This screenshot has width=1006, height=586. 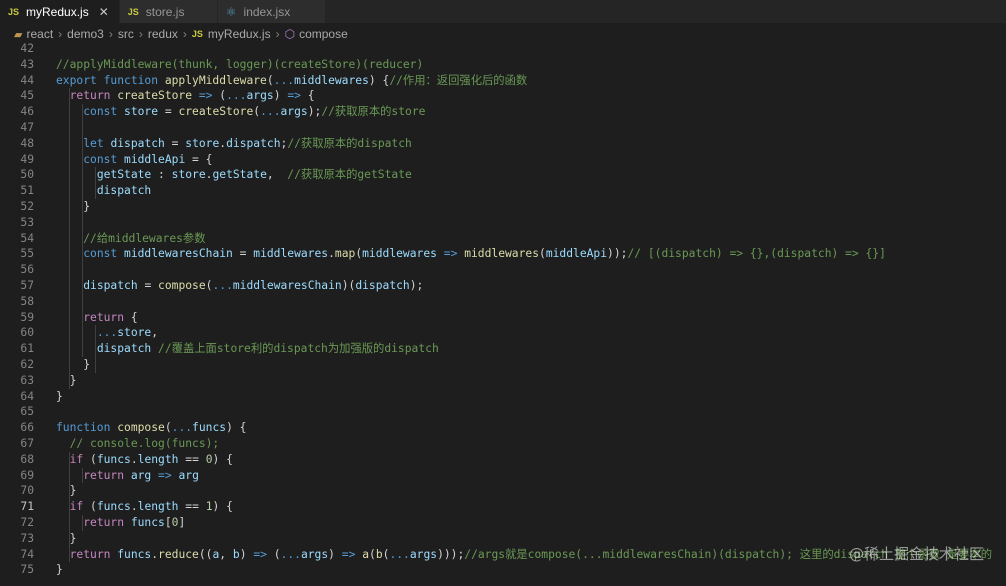 I want to click on code-line: 72 return funcs[0], so click(x=503, y=523).